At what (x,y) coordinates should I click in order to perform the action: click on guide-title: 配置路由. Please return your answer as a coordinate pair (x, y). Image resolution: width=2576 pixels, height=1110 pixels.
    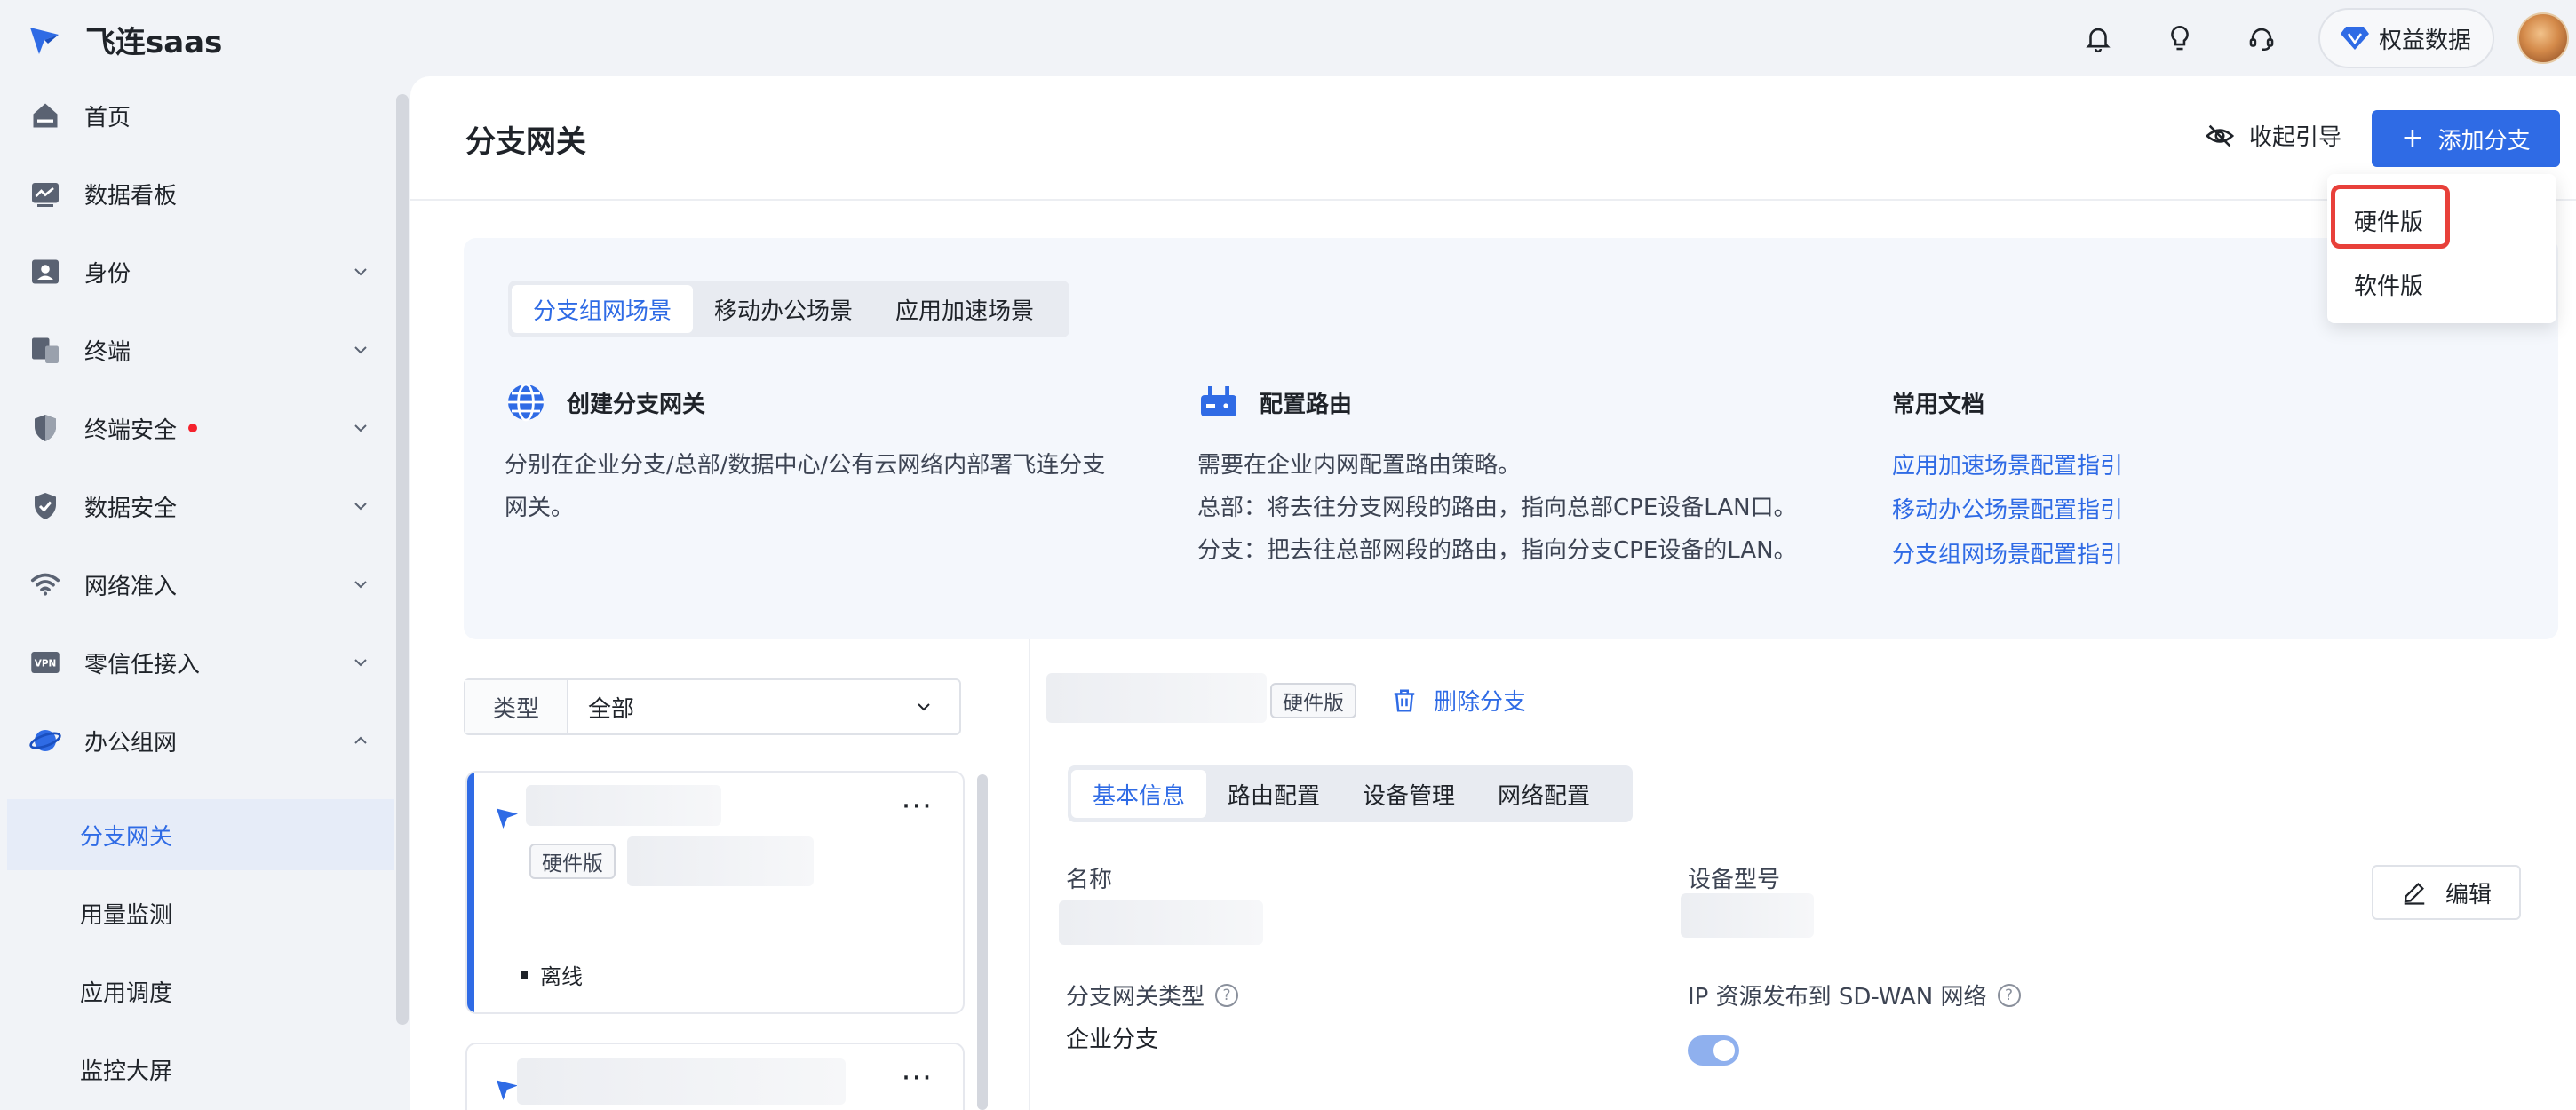
    Looking at the image, I should click on (1306, 404).